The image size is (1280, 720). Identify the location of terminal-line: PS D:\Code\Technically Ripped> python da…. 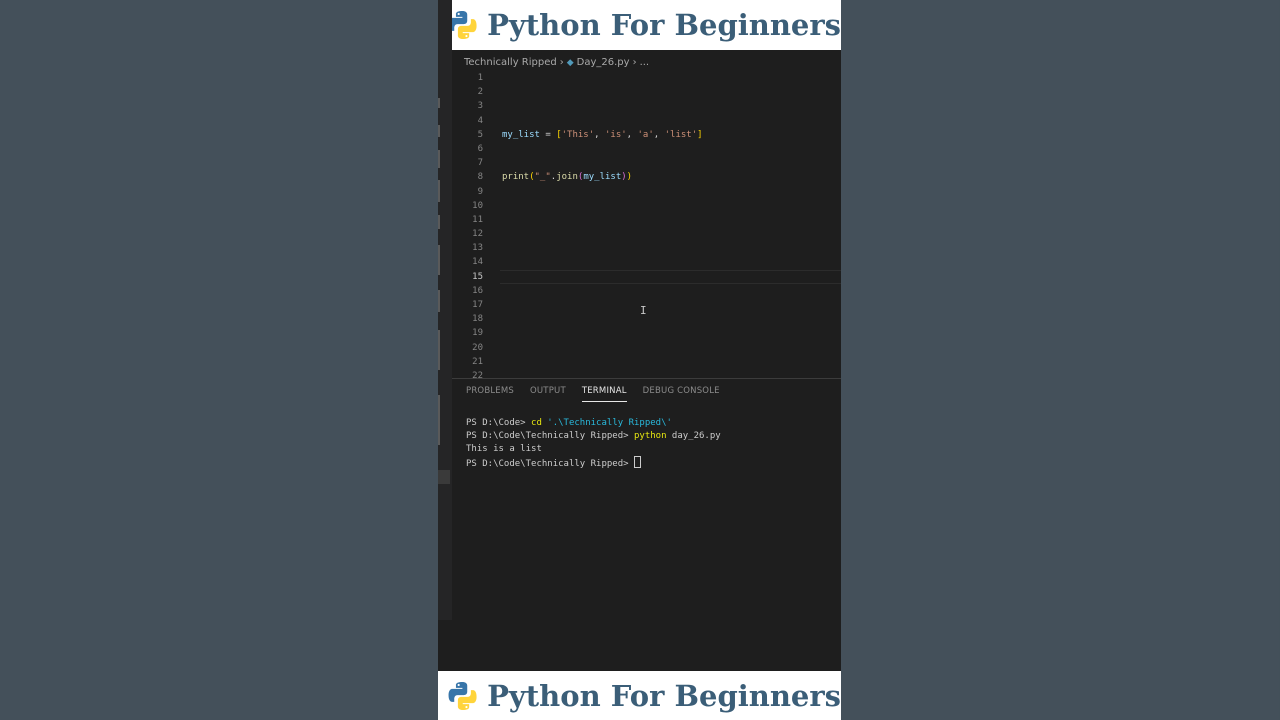
(593, 436).